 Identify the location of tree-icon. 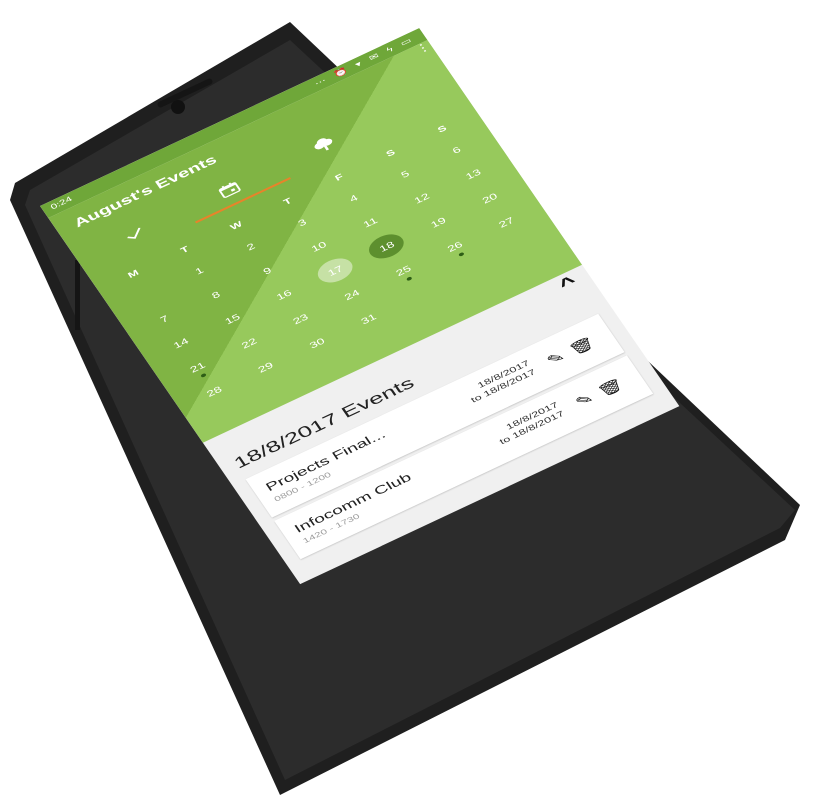
(323, 144).